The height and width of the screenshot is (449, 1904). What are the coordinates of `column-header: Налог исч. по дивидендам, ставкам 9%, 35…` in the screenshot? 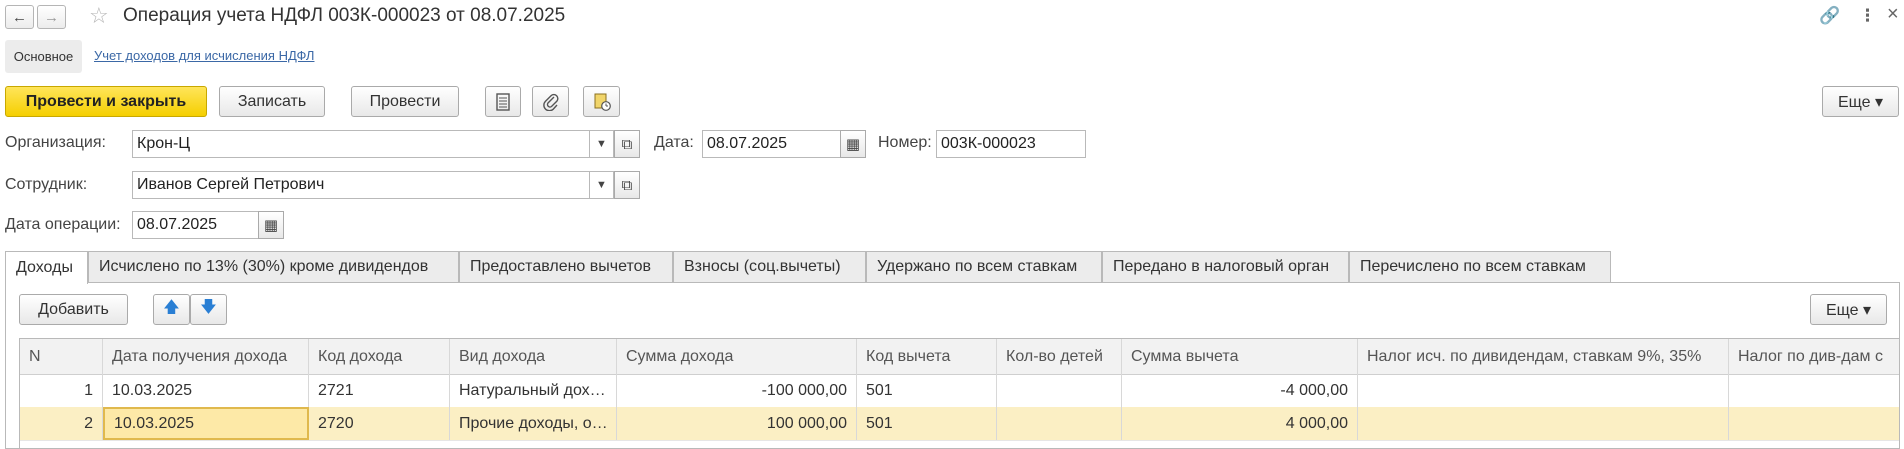 It's located at (1543, 356).